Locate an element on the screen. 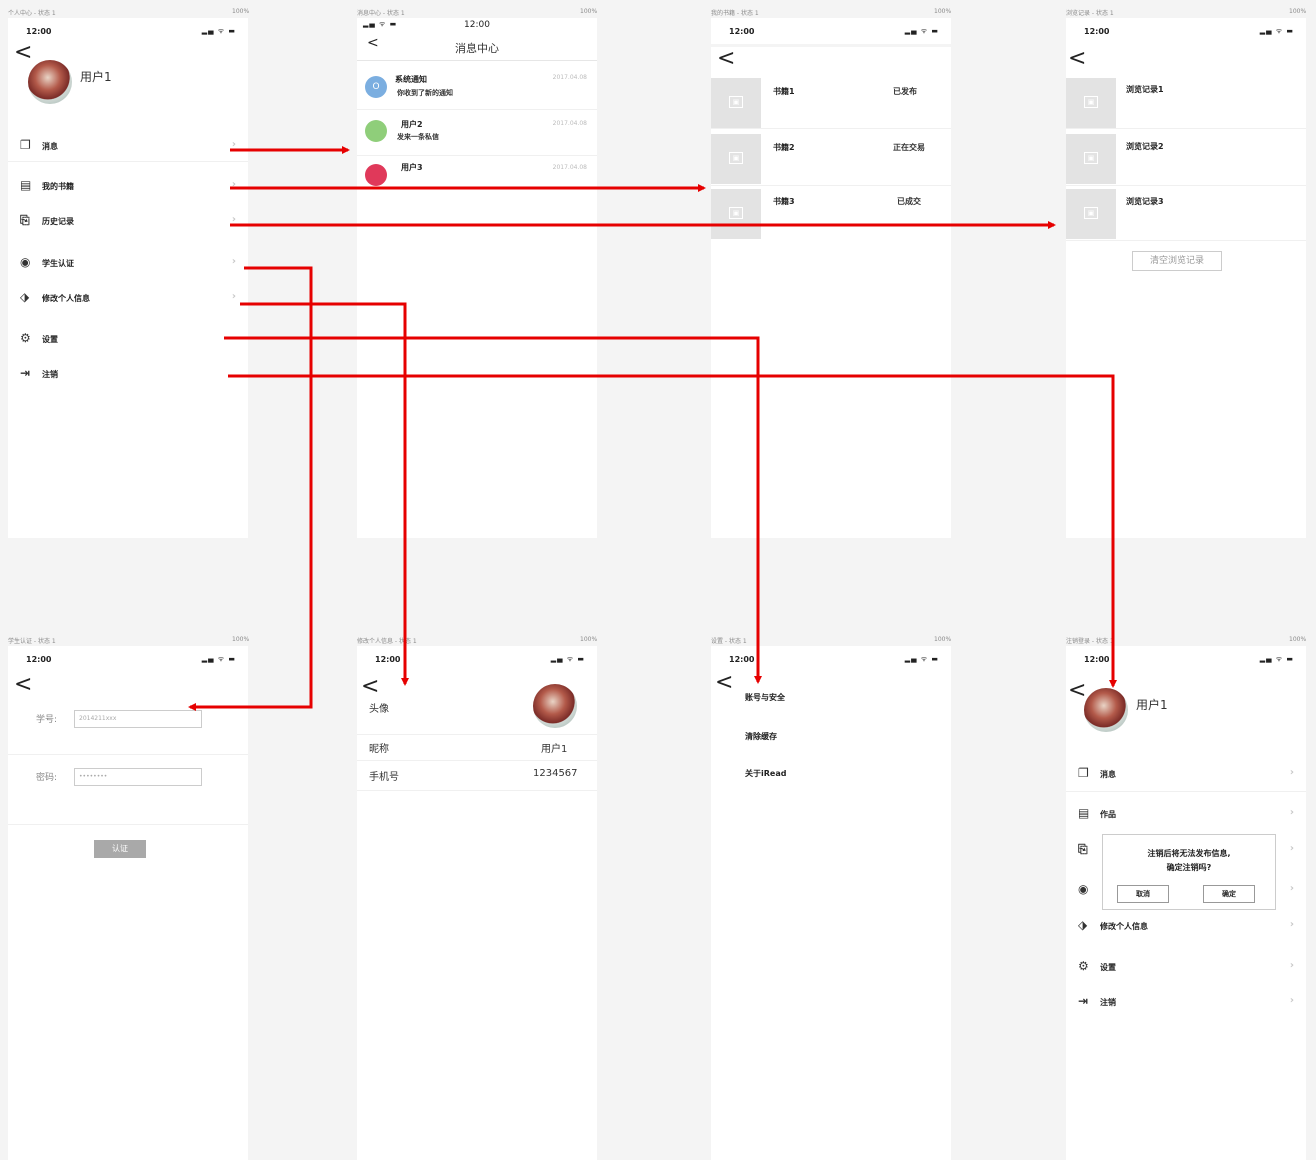 The width and height of the screenshot is (1316, 1160). arrow-to-settings is located at coordinates (493, 510).